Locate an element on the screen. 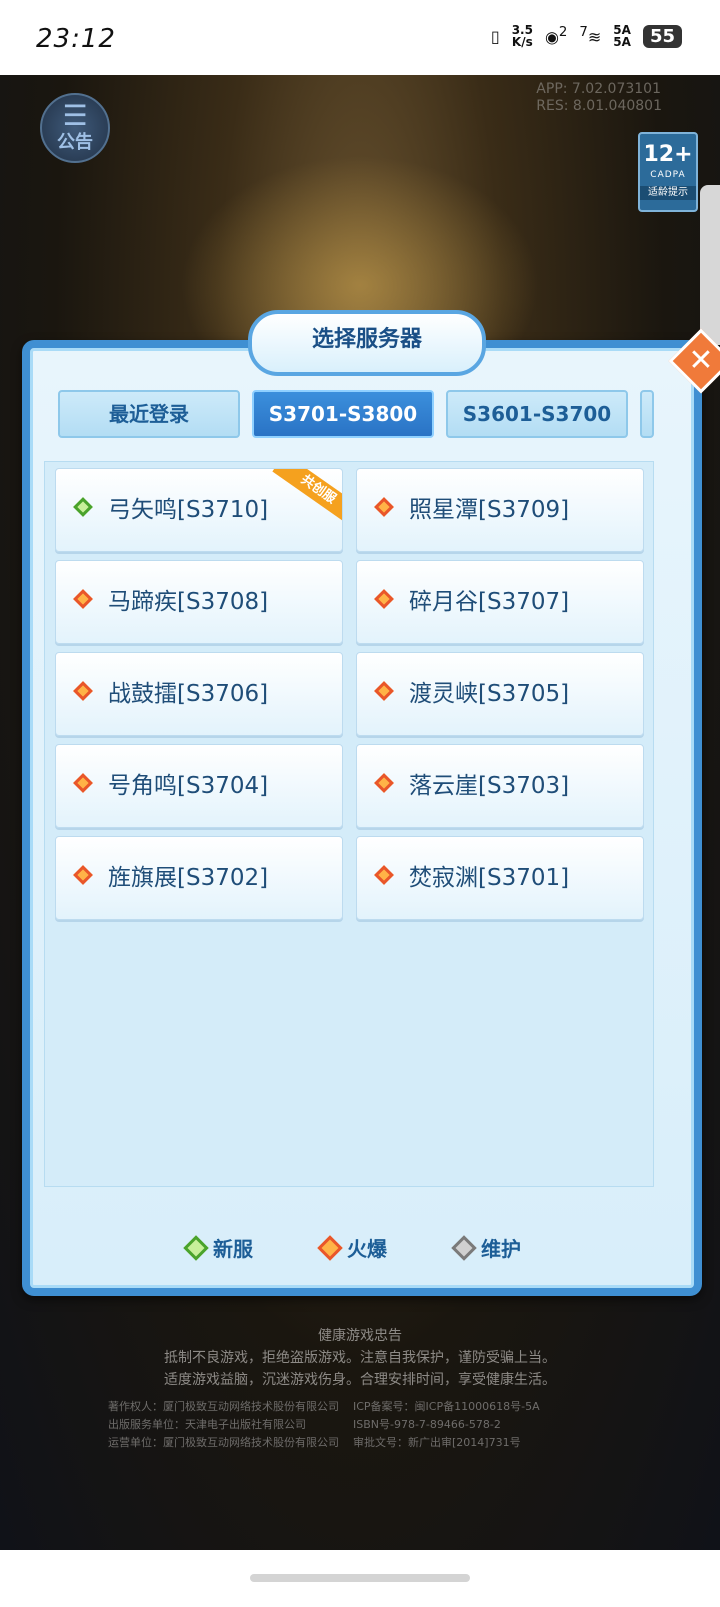  tab-s3701-s3800: S3701-S3800 is located at coordinates (343, 414).